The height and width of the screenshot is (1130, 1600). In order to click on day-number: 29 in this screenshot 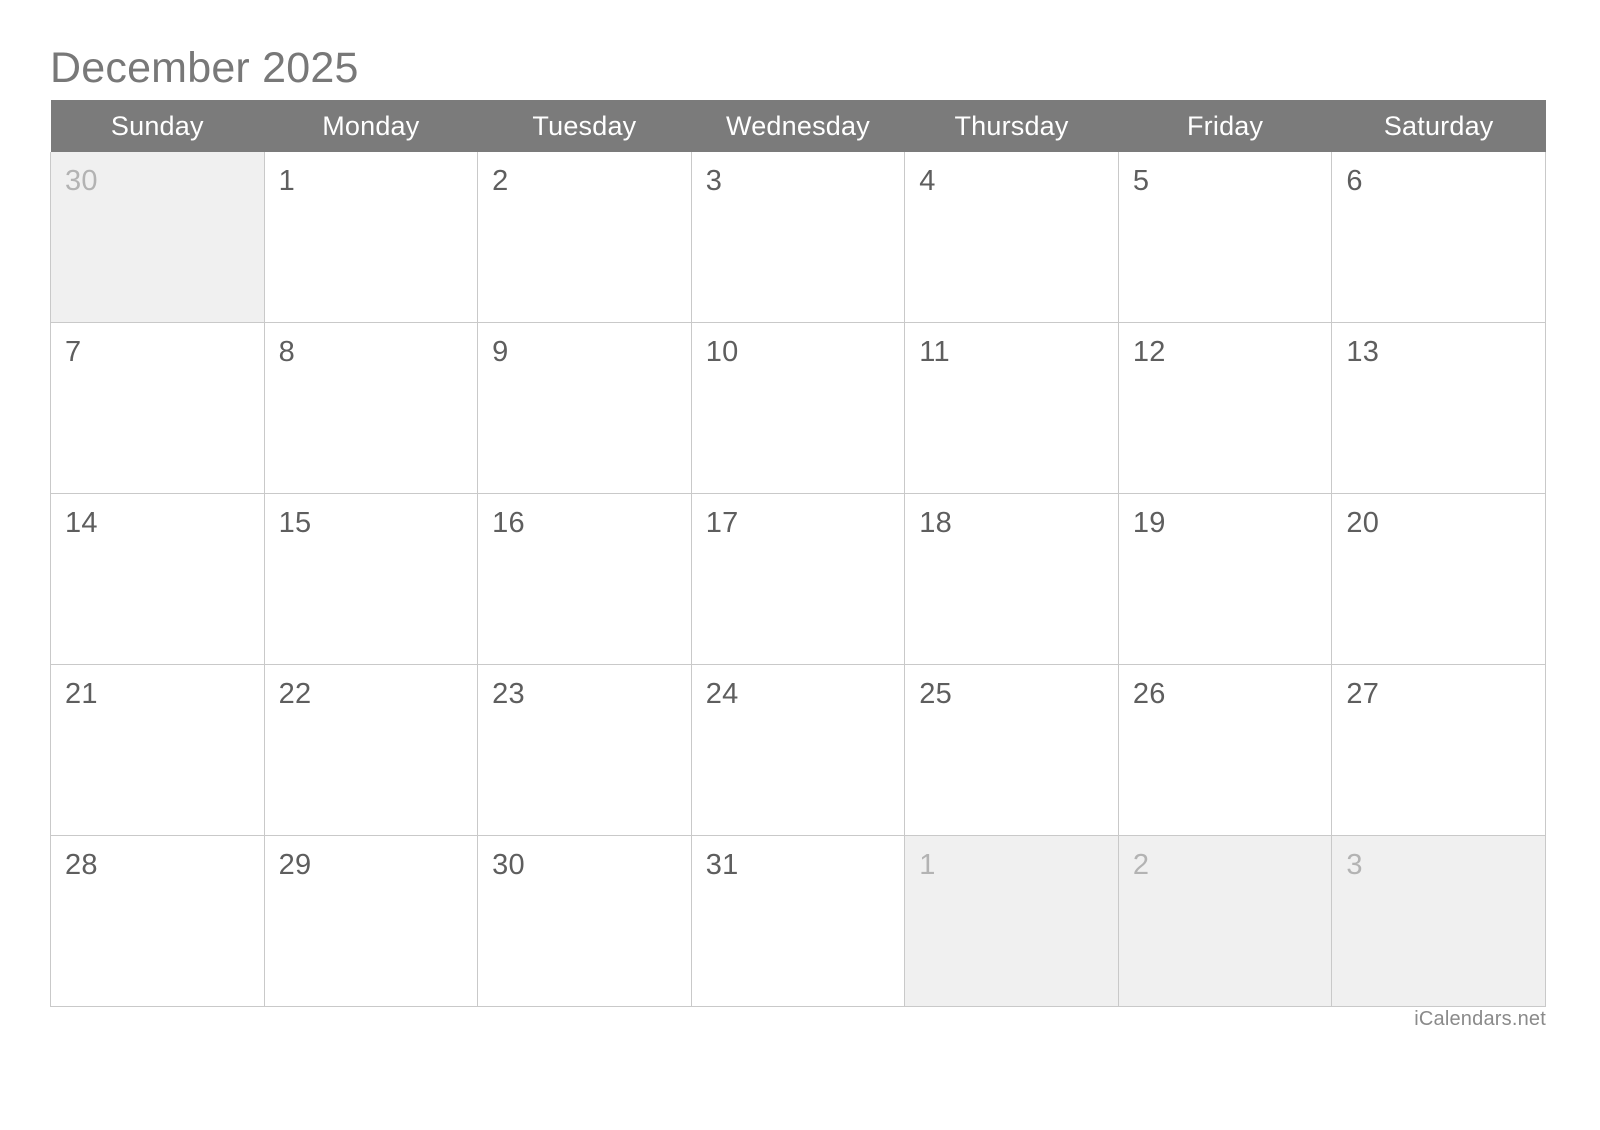, I will do `click(295, 865)`.